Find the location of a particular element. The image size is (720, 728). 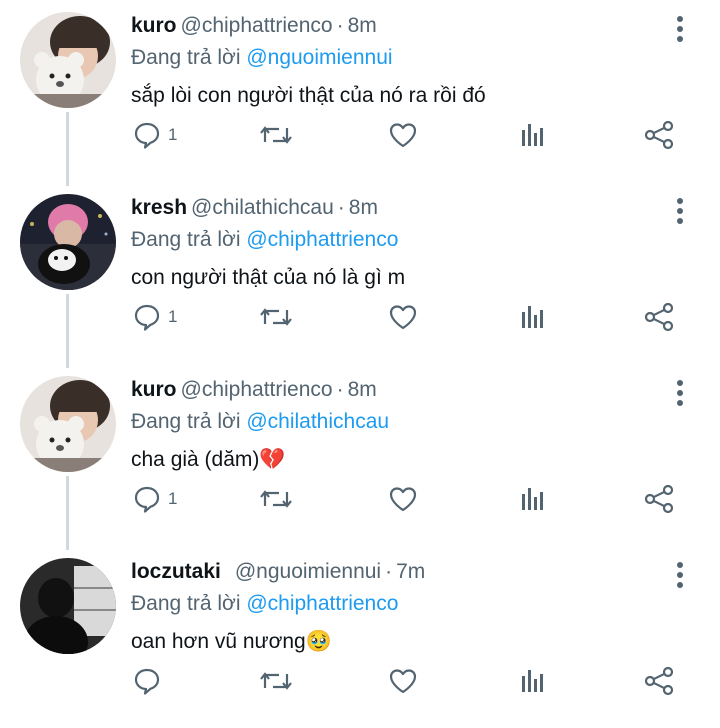

reply-button is located at coordinates (150, 681).